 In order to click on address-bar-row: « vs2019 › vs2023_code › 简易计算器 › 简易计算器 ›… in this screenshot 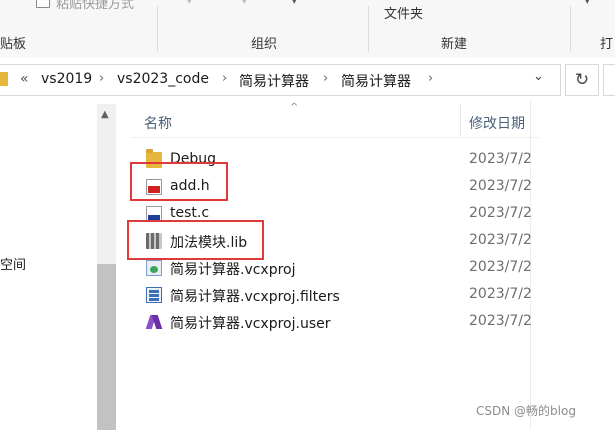, I will do `click(307, 79)`.